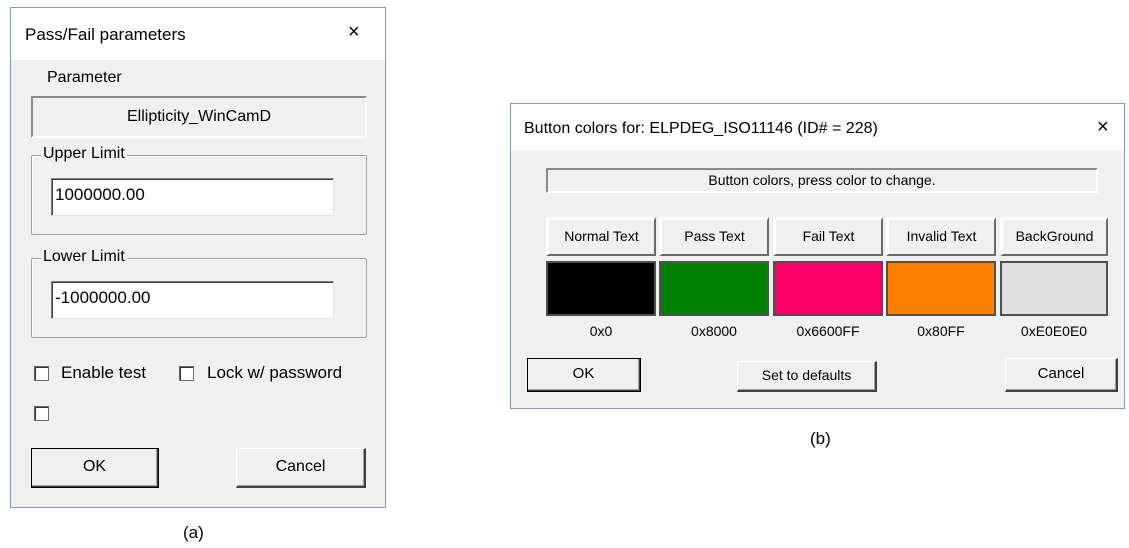 Image resolution: width=1129 pixels, height=548 pixels. I want to click on unlabeled-checkbox, so click(41, 413).